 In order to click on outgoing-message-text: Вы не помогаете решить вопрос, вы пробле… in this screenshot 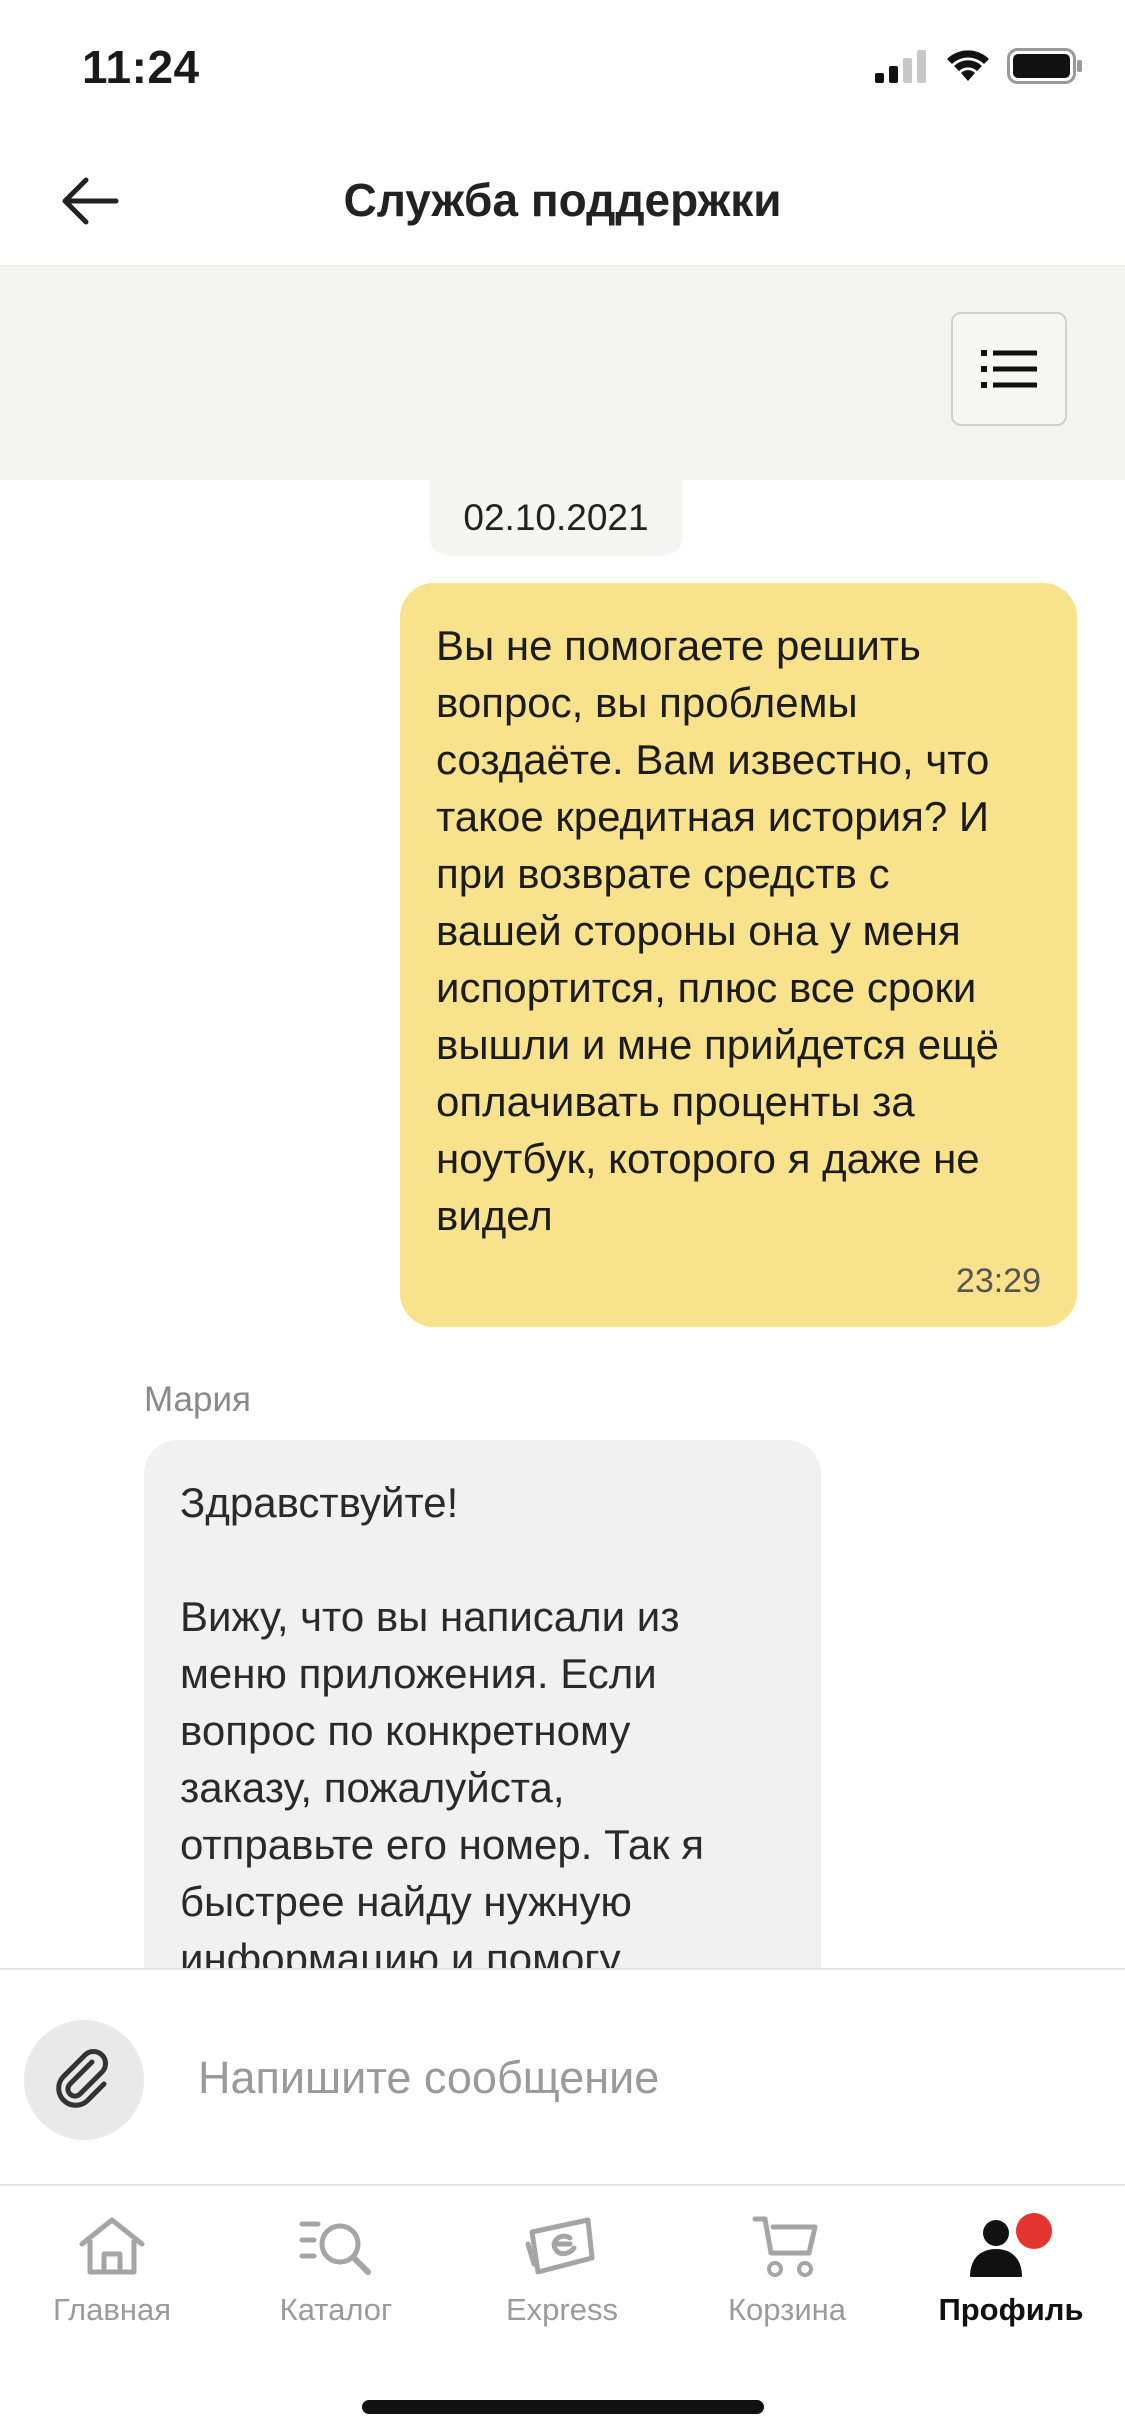, I will do `click(718, 930)`.